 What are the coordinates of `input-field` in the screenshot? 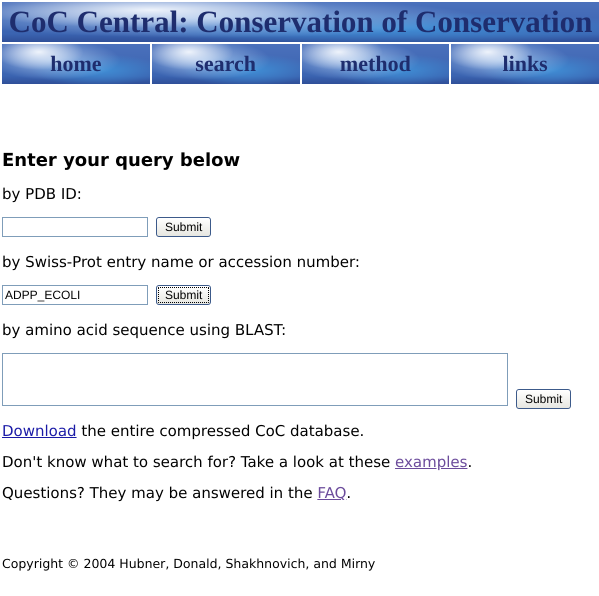 It's located at (75, 227).